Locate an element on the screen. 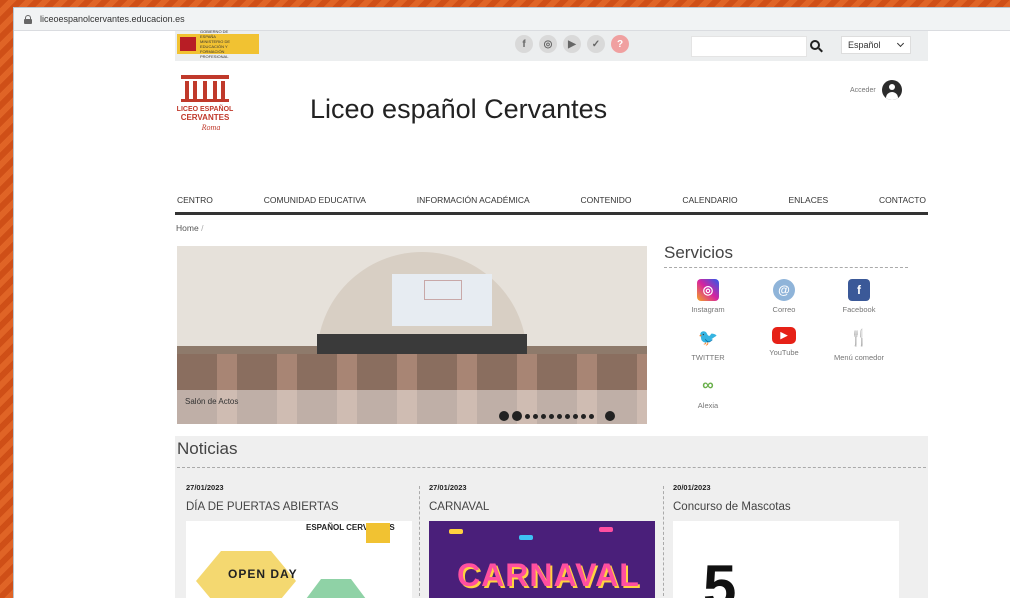 The height and width of the screenshot is (598, 1010). pause-icon is located at coordinates (504, 416).